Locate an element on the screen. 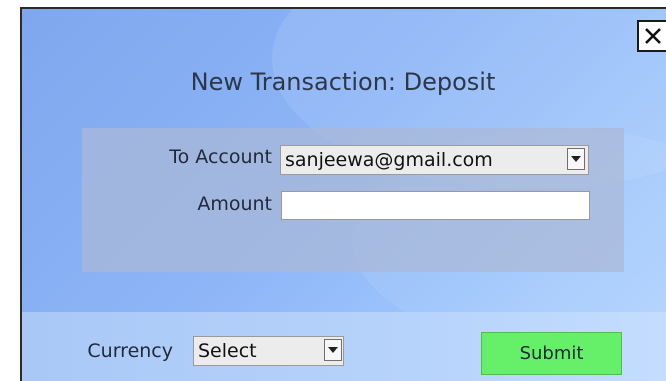 The width and height of the screenshot is (666, 381). to-account-select: sanjeewa@gmail.com is located at coordinates (434, 160).